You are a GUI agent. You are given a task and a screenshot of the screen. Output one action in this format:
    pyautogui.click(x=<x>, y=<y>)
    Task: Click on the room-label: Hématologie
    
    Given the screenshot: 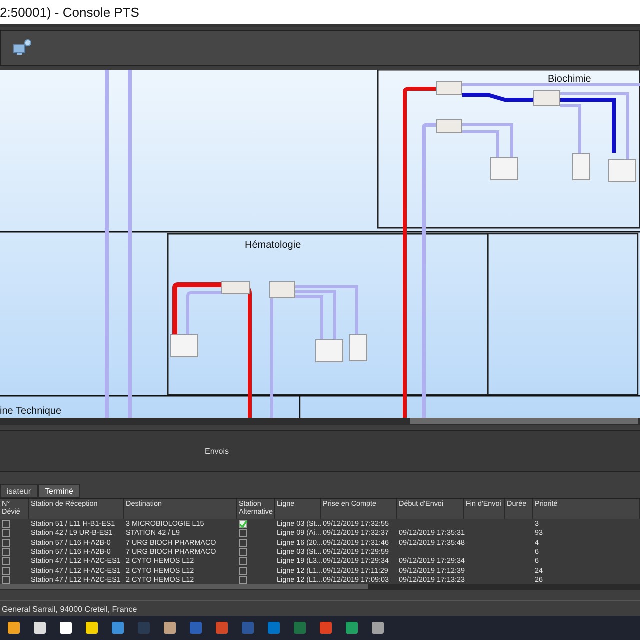 What is the action you would take?
    pyautogui.click(x=273, y=245)
    